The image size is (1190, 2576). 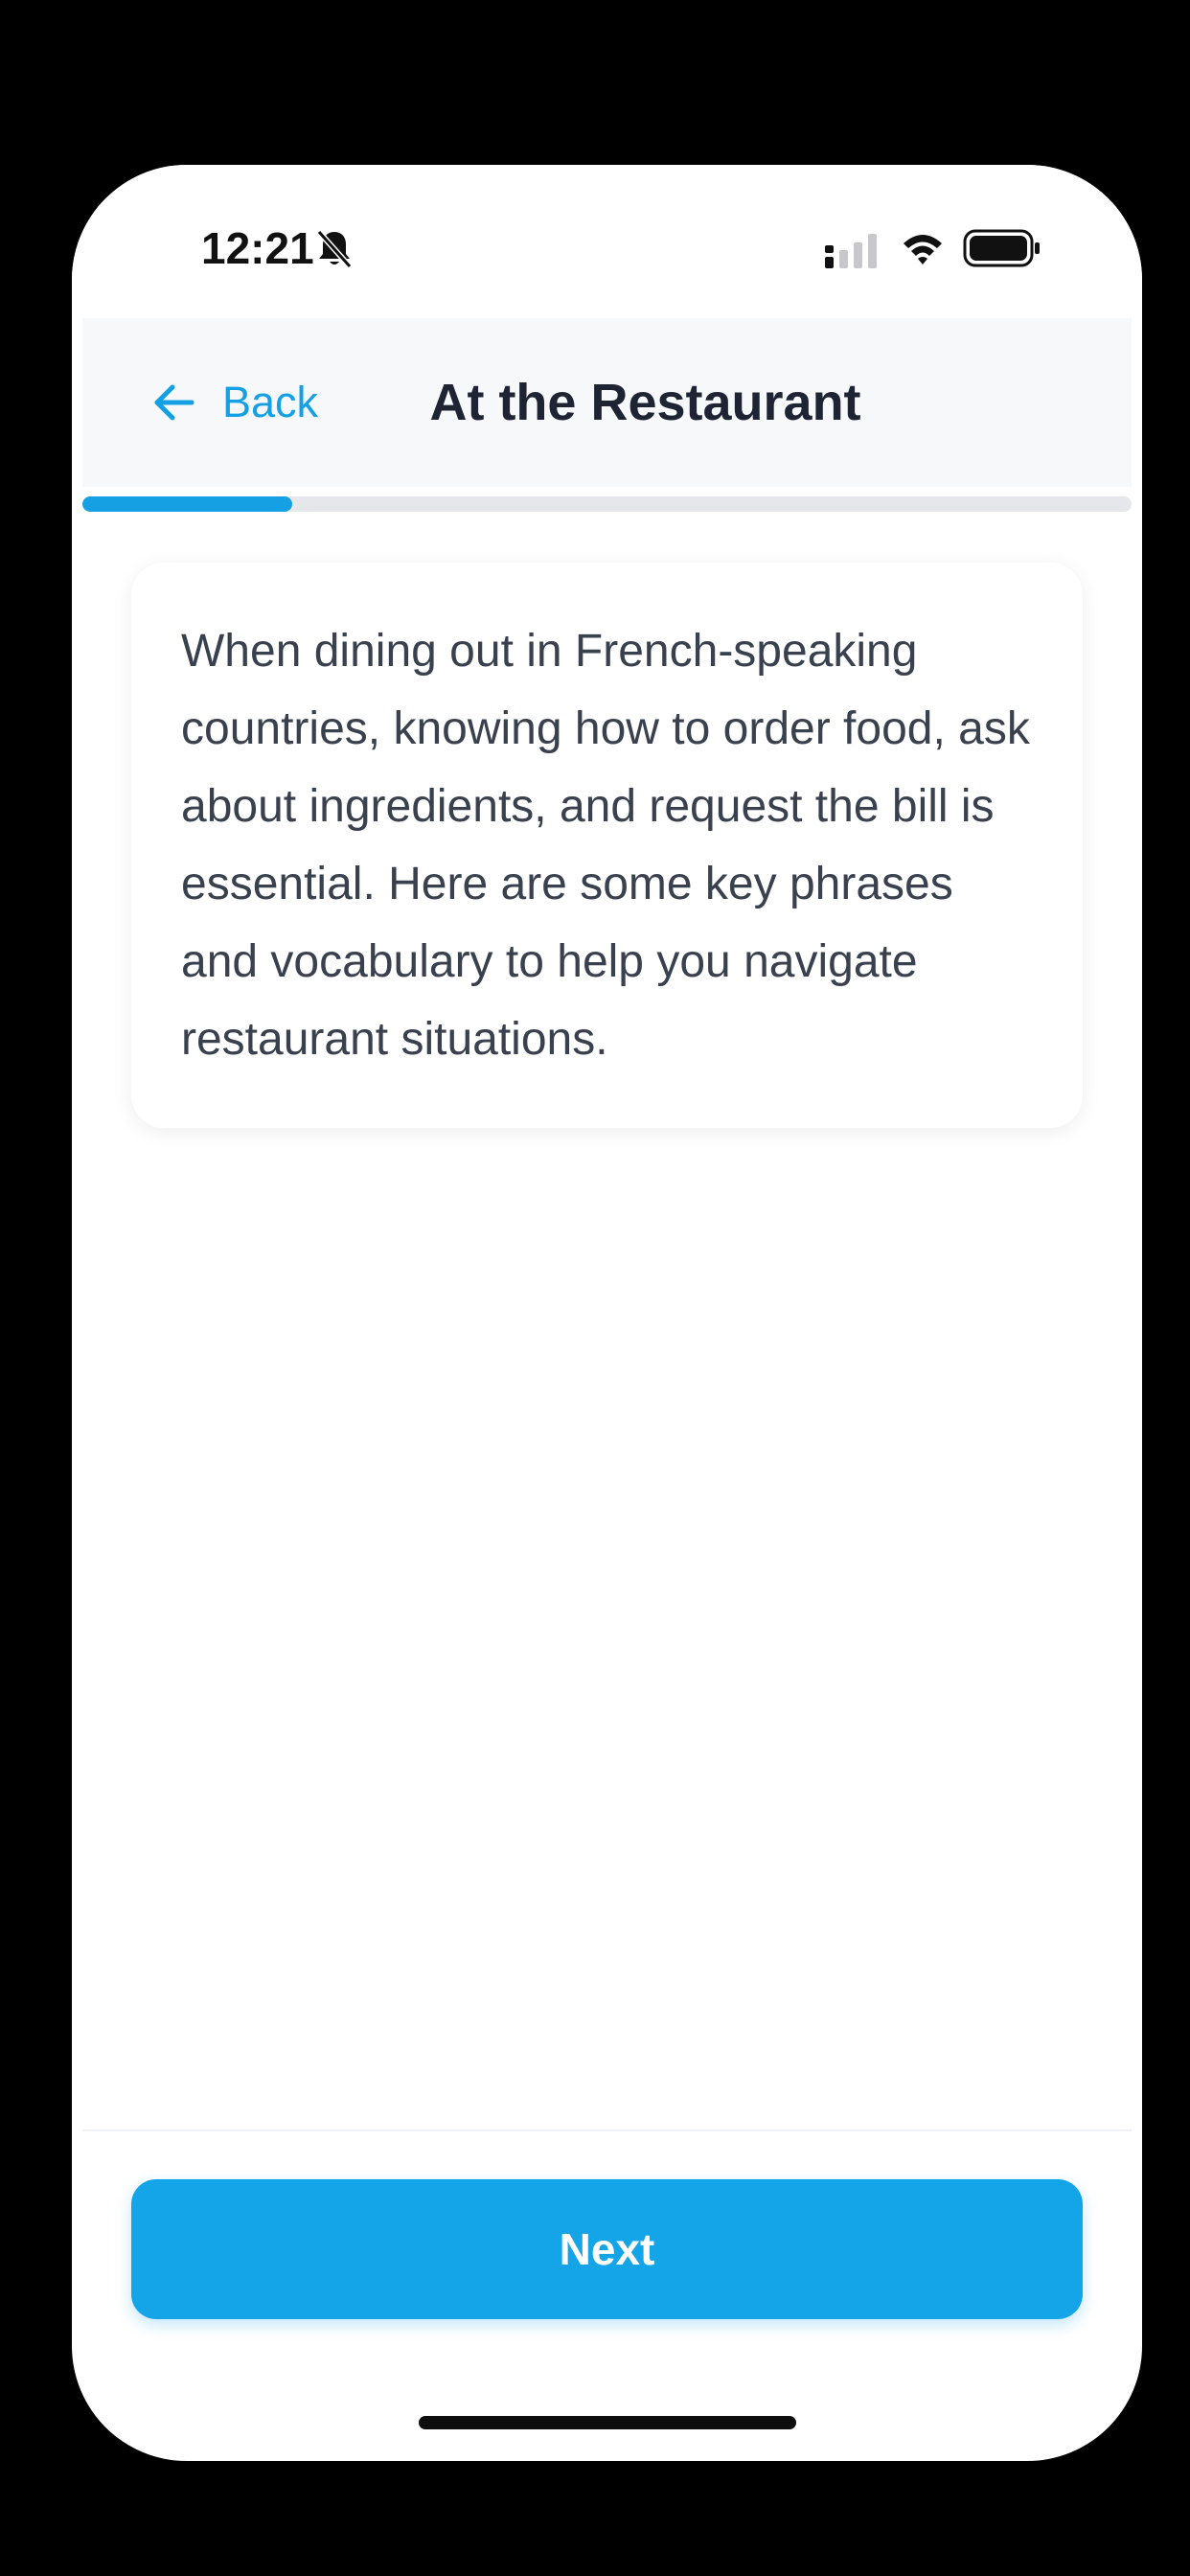 I want to click on lesson-progress-fill, so click(x=187, y=504).